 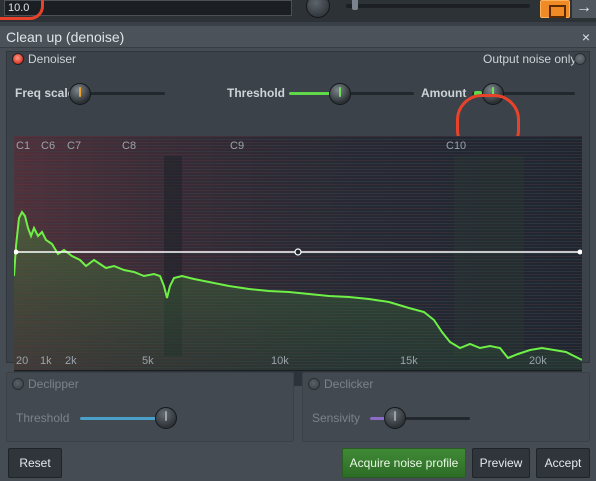 What do you see at coordinates (118, 418) in the screenshot?
I see `declipper-threshold-fill` at bounding box center [118, 418].